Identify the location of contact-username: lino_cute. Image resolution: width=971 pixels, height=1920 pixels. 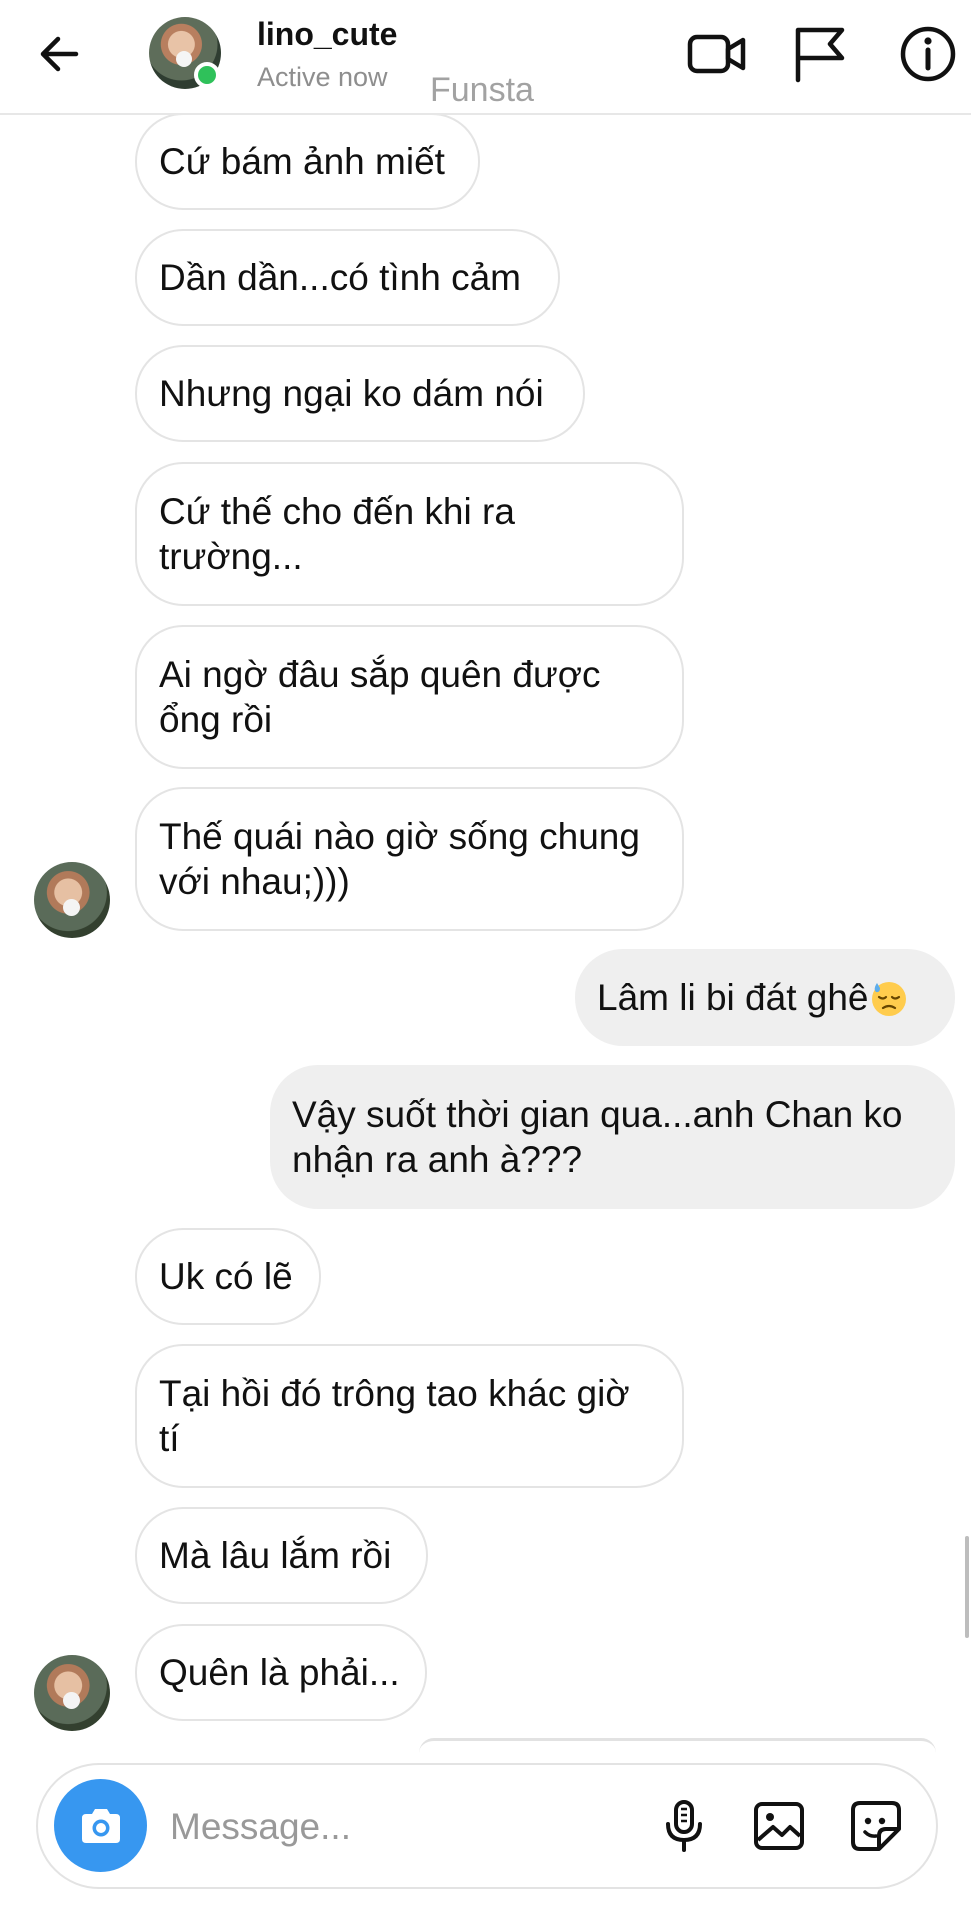
(327, 34).